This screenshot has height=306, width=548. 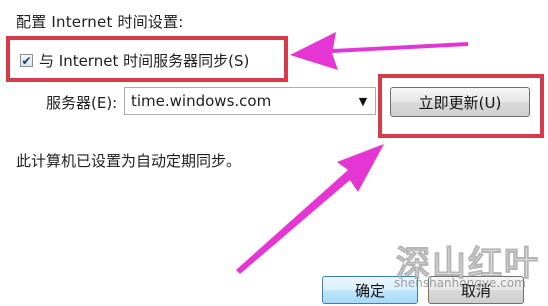 What do you see at coordinates (363, 101) in the screenshot?
I see `dropdown-arrow-icon: ▼` at bounding box center [363, 101].